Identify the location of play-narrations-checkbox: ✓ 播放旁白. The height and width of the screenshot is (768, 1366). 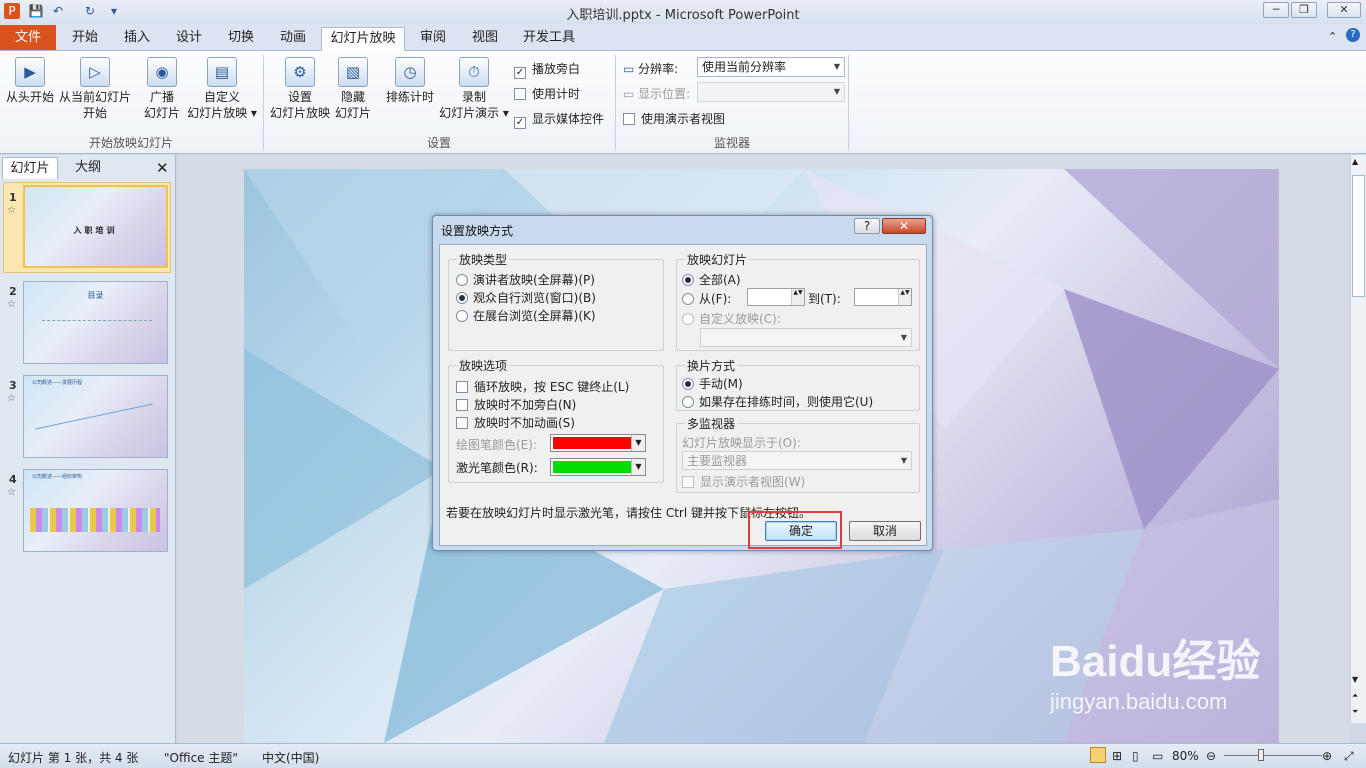
(547, 69).